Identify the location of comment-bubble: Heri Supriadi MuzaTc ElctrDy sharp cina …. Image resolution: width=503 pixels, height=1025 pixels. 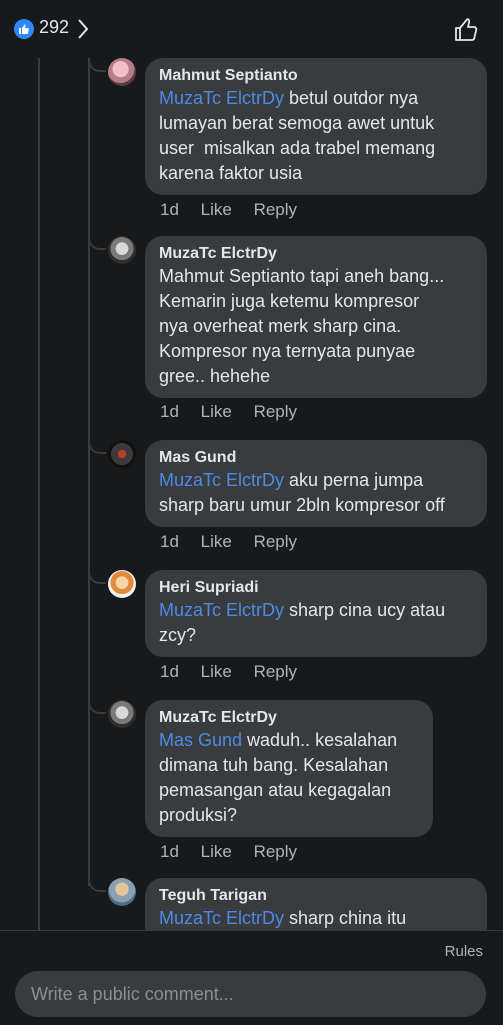
(316, 613).